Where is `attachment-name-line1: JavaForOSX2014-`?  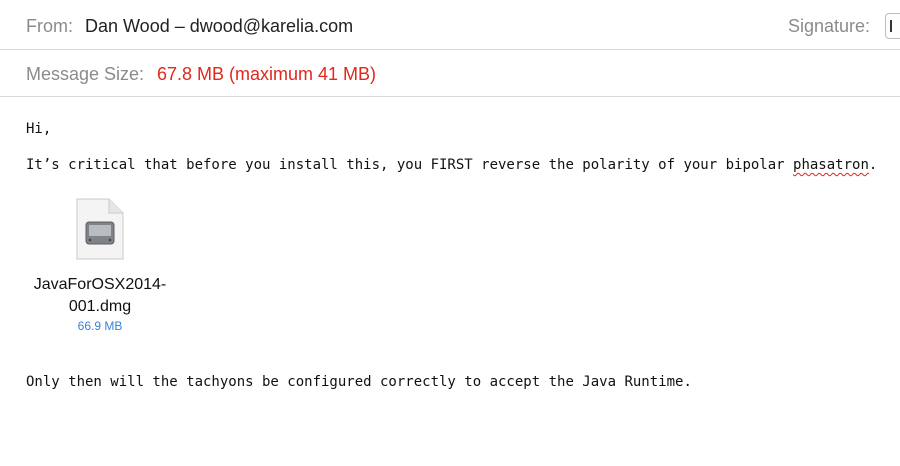 attachment-name-line1: JavaForOSX2014- is located at coordinates (100, 284).